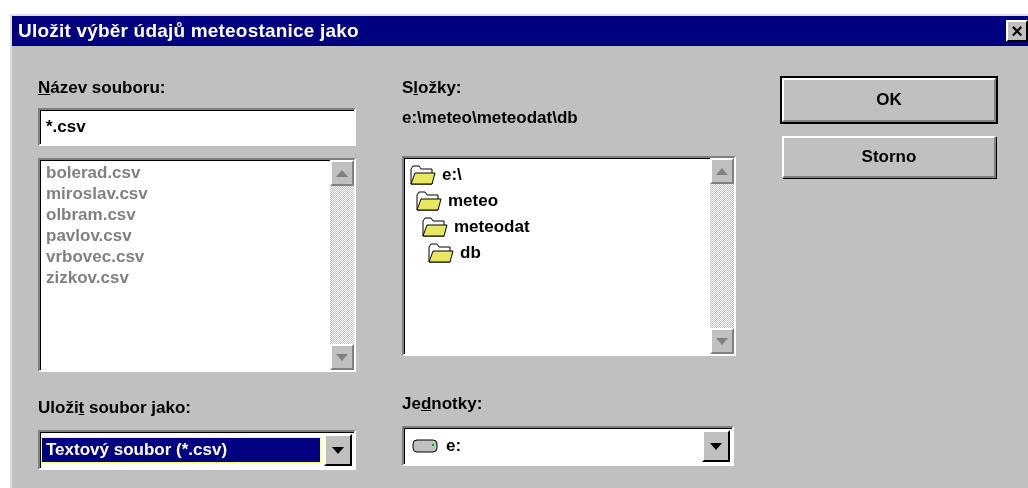  I want to click on ok-button: OK, so click(889, 100).